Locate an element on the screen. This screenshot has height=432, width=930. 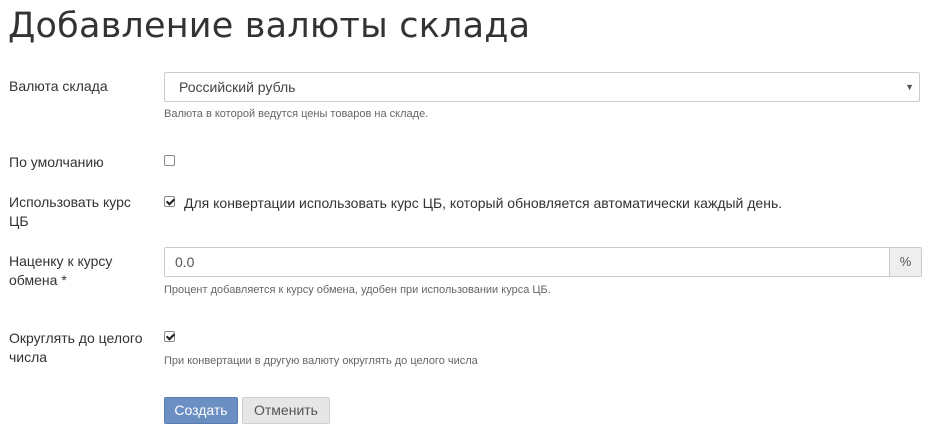
default-checkbox is located at coordinates (169, 160).